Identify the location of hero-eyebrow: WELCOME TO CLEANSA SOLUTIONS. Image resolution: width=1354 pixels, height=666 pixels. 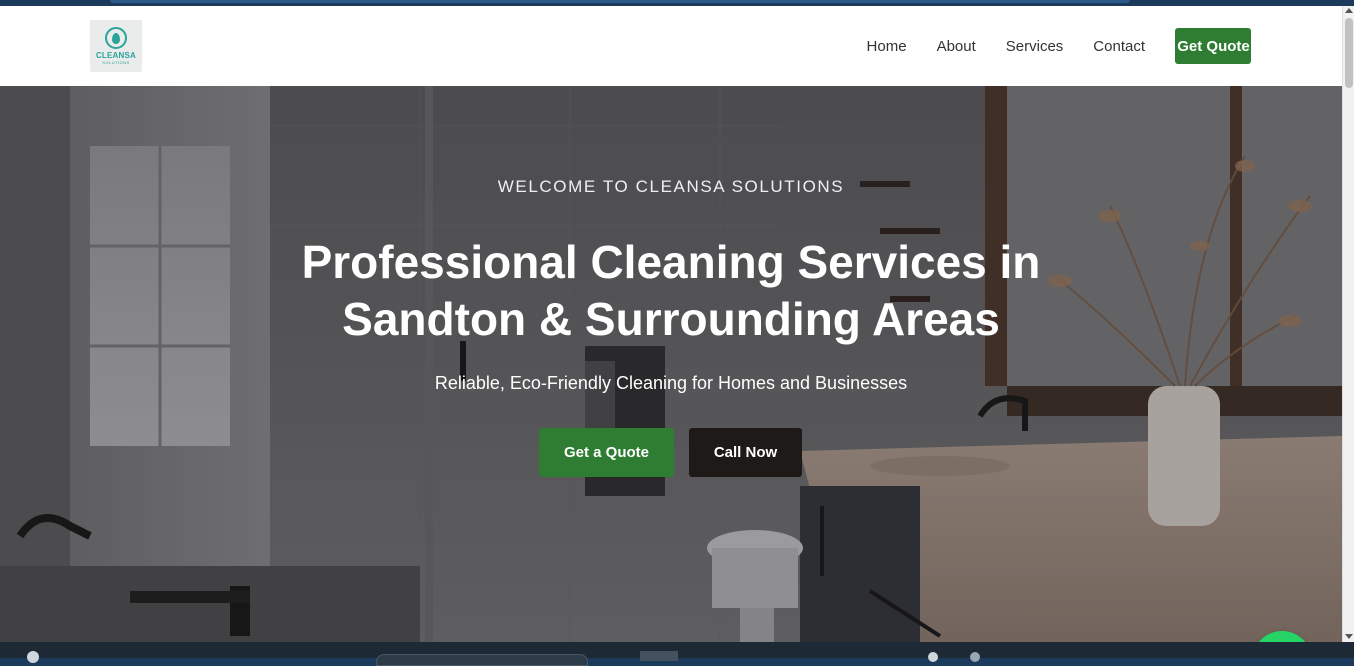
(671, 186).